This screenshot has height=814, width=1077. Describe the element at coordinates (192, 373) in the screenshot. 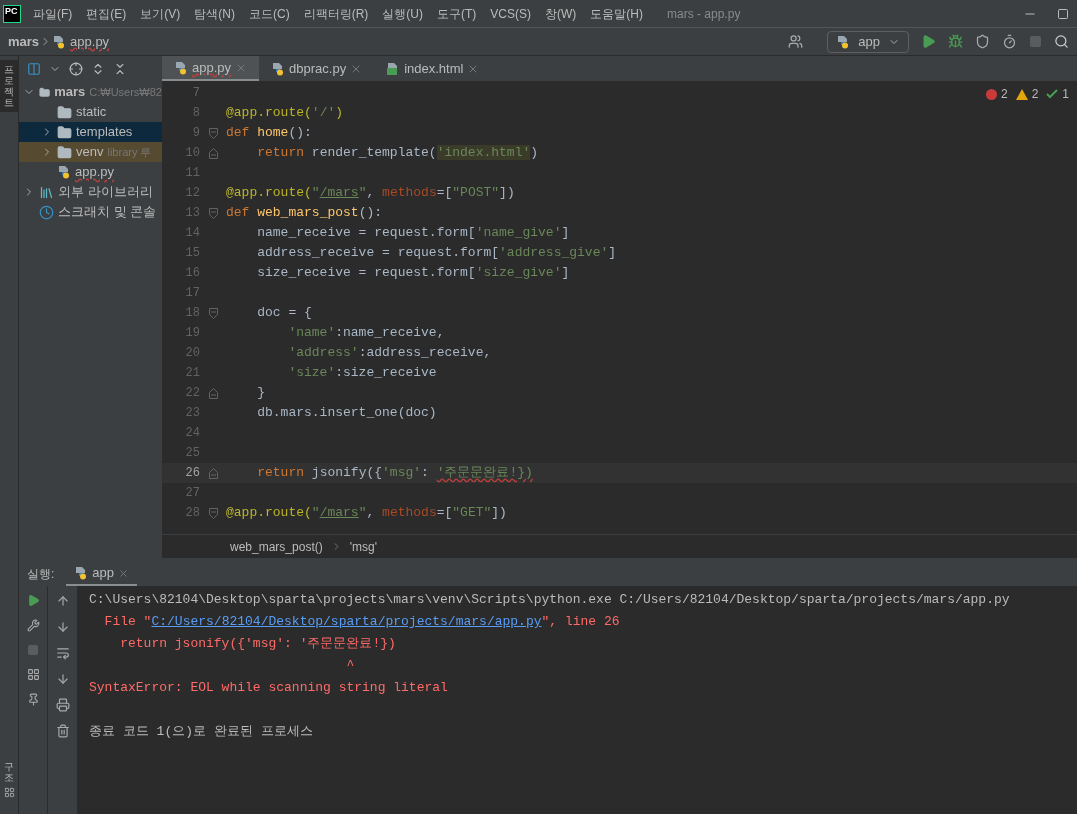

I see `line-number: 21` at that location.